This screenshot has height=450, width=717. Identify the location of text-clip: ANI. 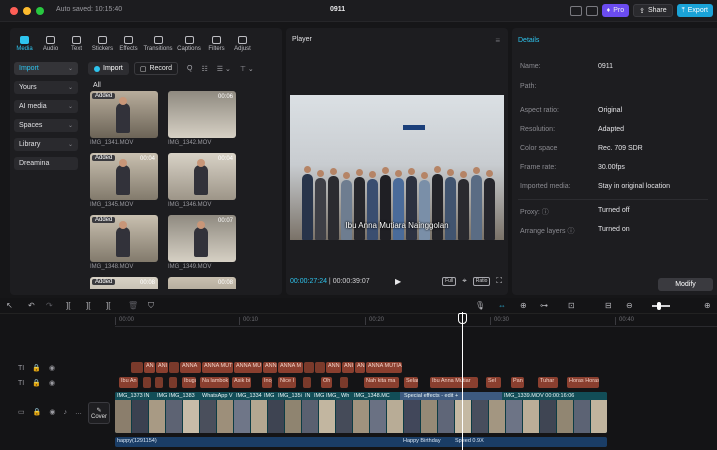
(348, 367).